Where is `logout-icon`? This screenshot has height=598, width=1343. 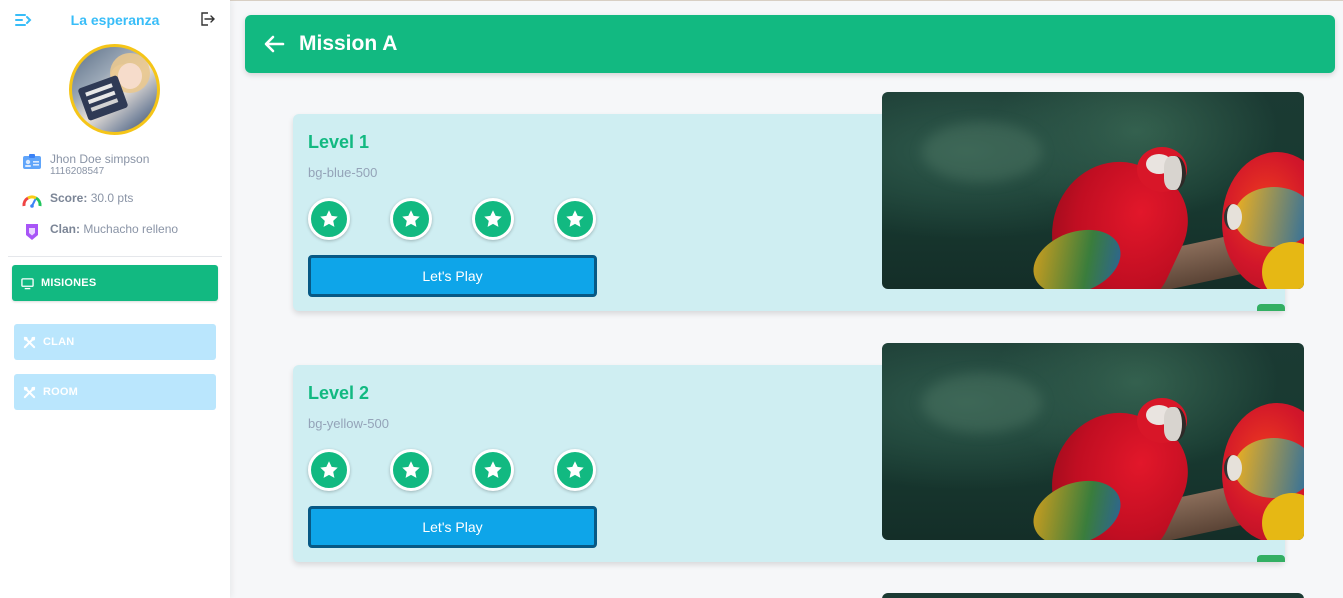
logout-icon is located at coordinates (207, 19).